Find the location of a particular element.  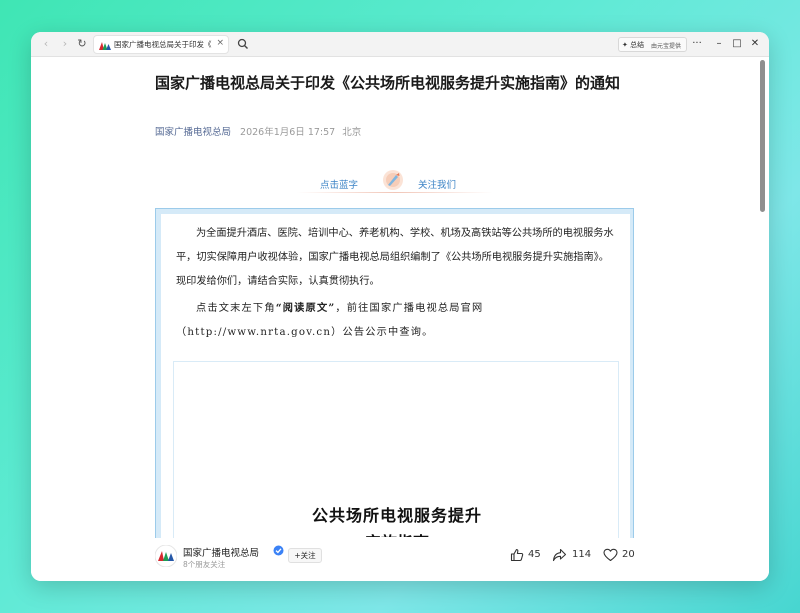

avatar is located at coordinates (166, 556).